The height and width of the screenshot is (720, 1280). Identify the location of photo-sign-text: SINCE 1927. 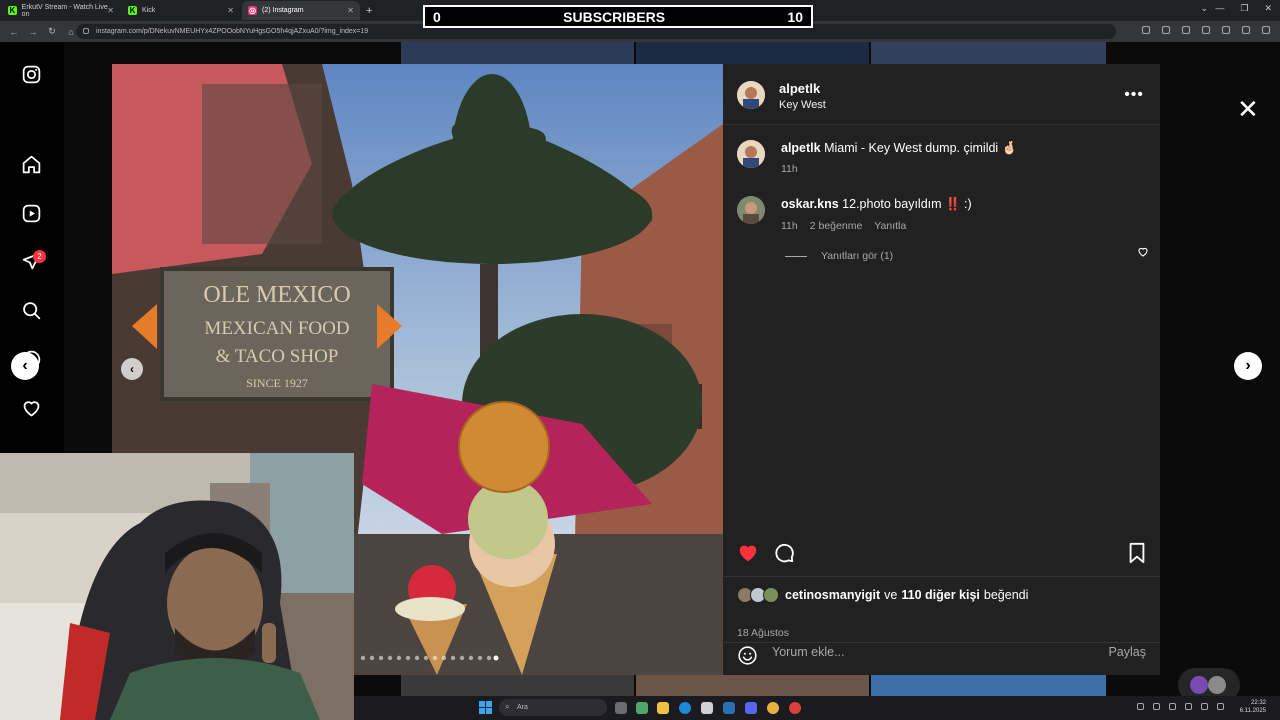
(277, 383).